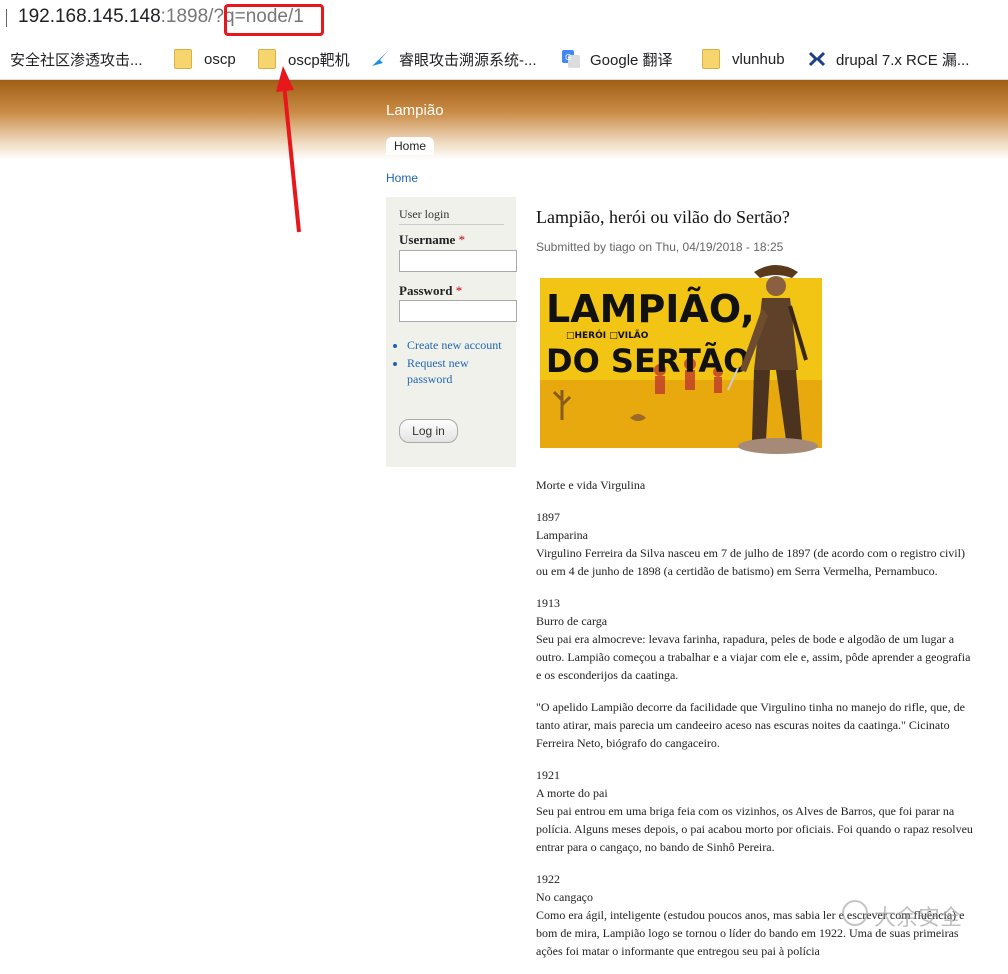  Describe the element at coordinates (562, 535) in the screenshot. I see `section-heading: Lamparina` at that location.